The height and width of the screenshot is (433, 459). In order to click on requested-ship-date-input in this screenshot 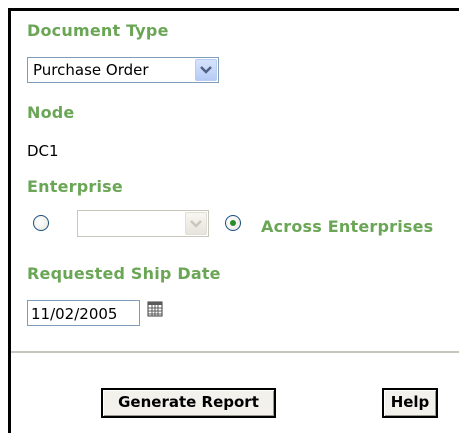, I will do `click(83, 313)`.